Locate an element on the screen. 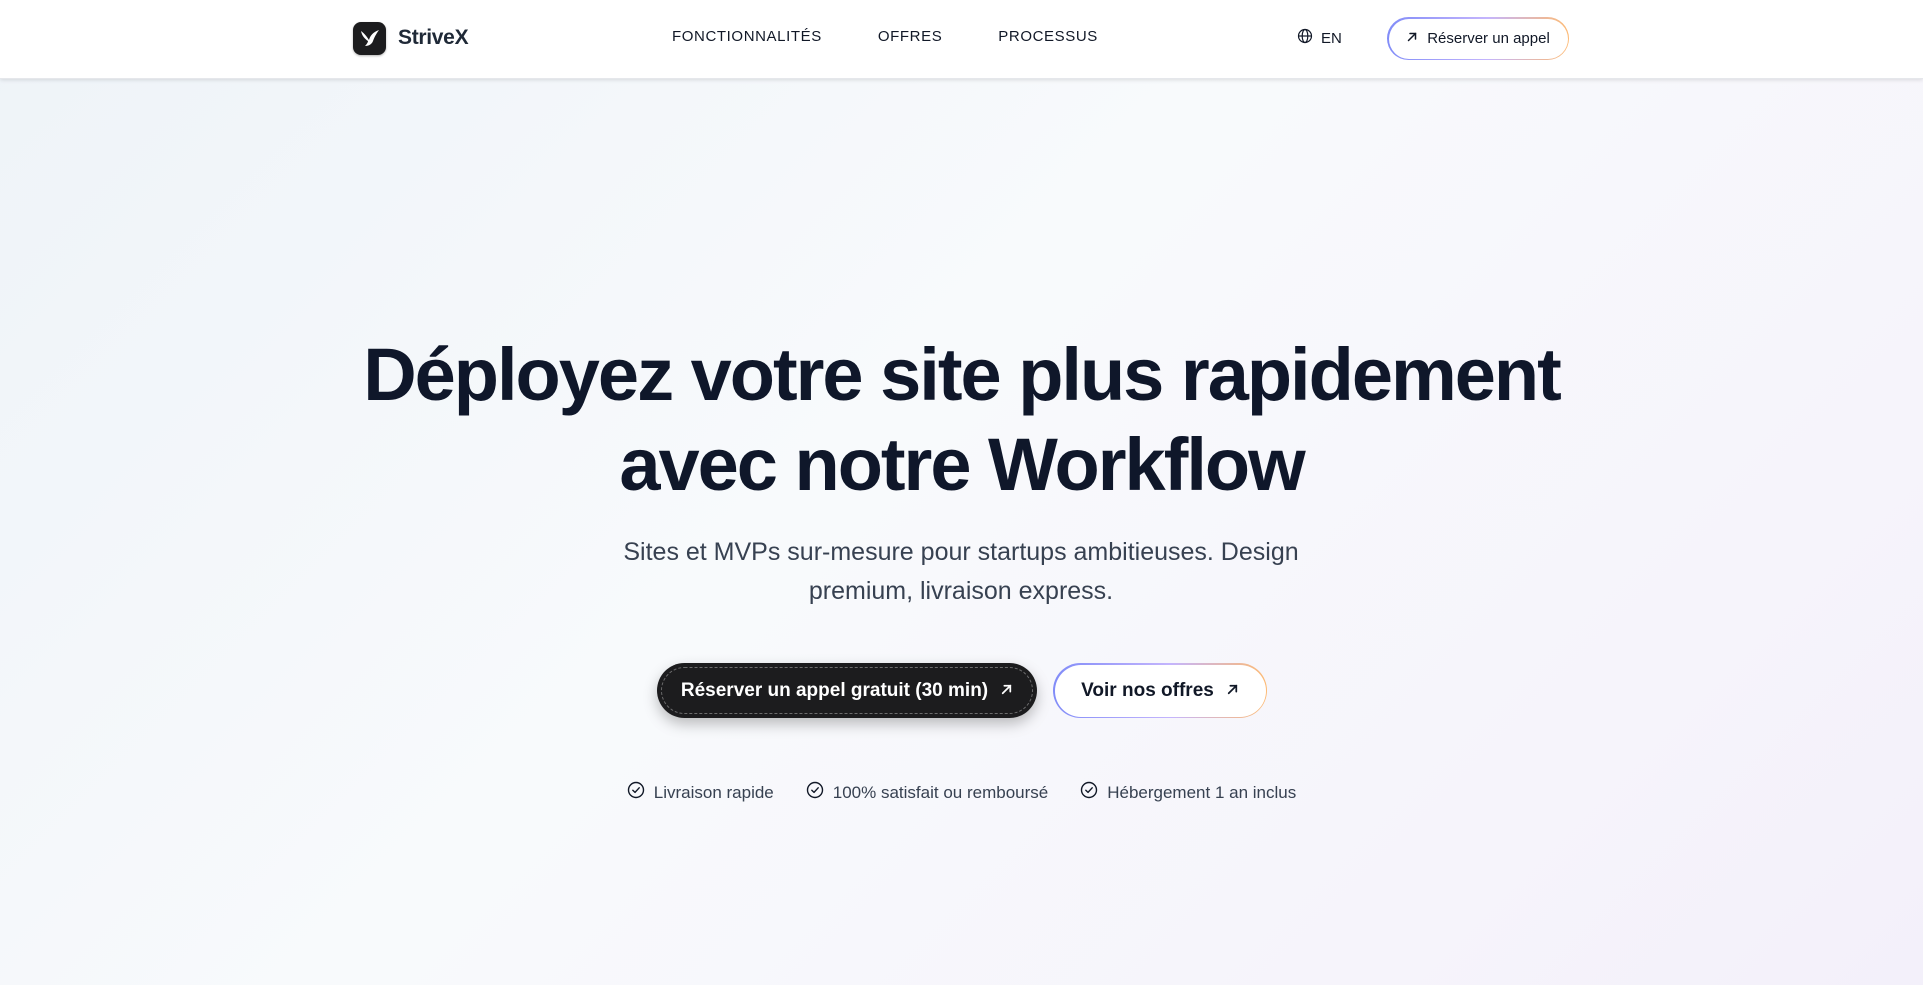 The width and height of the screenshot is (1923, 985). globe-icon is located at coordinates (1305, 38).